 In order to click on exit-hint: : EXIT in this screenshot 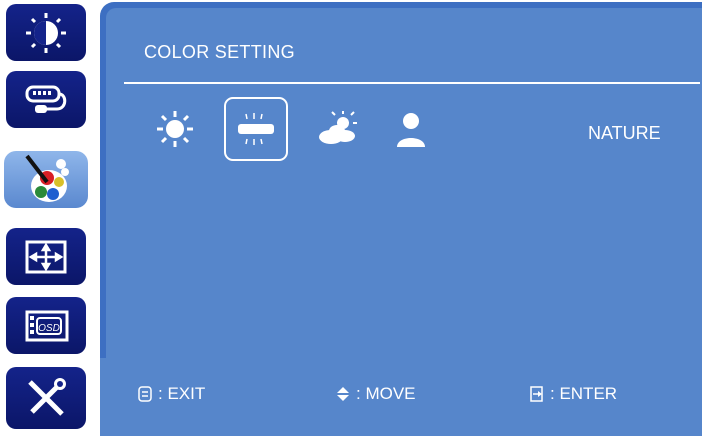, I will do `click(171, 394)`.